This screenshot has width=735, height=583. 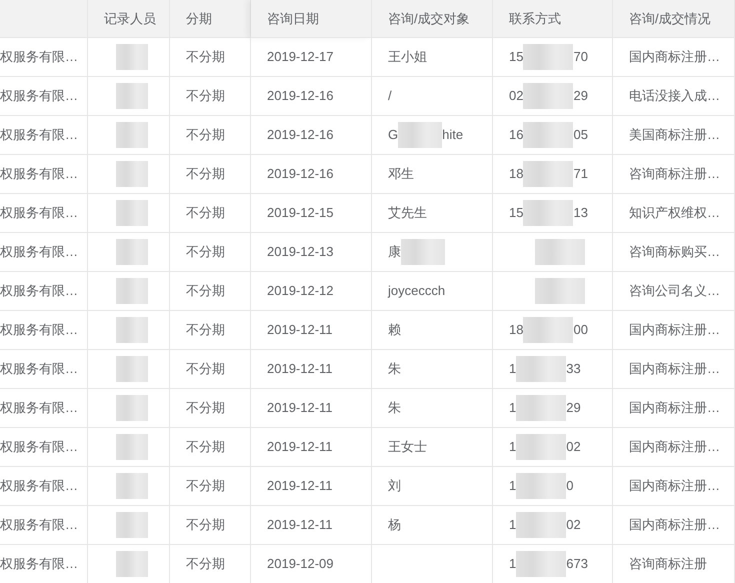 What do you see at coordinates (390, 96) in the screenshot?
I see `table-cell-text: /` at bounding box center [390, 96].